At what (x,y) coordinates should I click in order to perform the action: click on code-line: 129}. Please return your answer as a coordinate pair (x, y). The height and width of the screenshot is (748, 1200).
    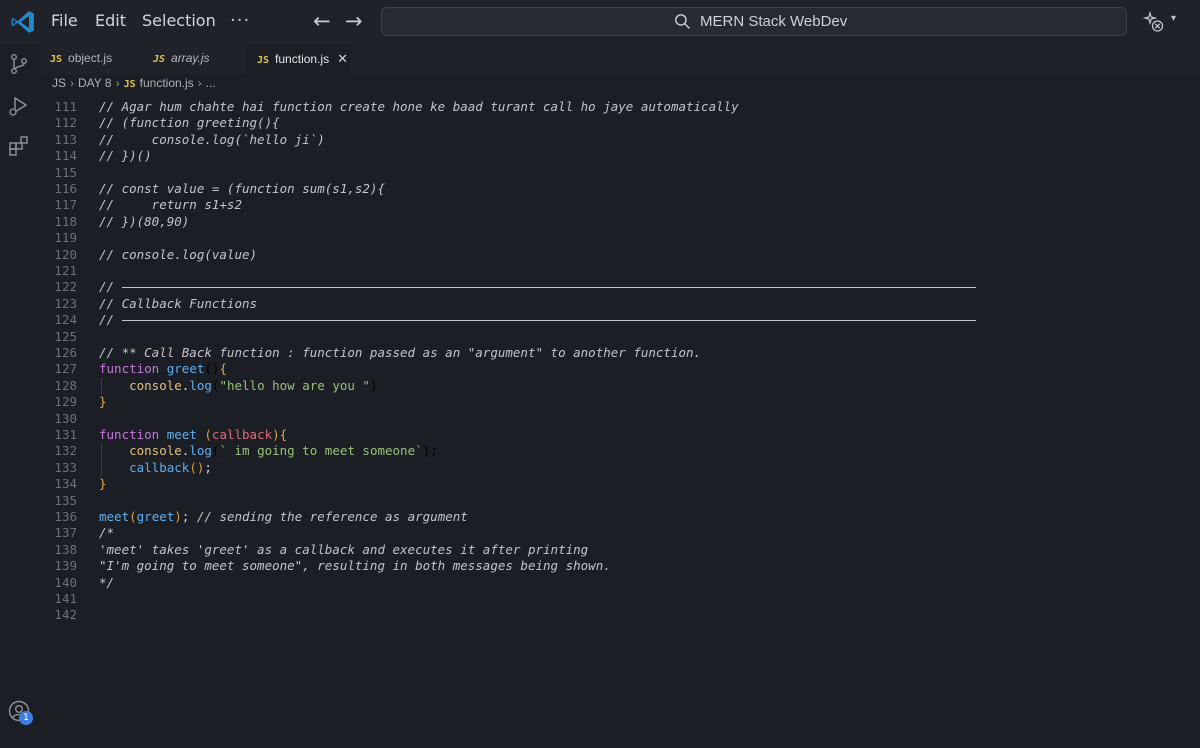
    Looking at the image, I should click on (620, 402).